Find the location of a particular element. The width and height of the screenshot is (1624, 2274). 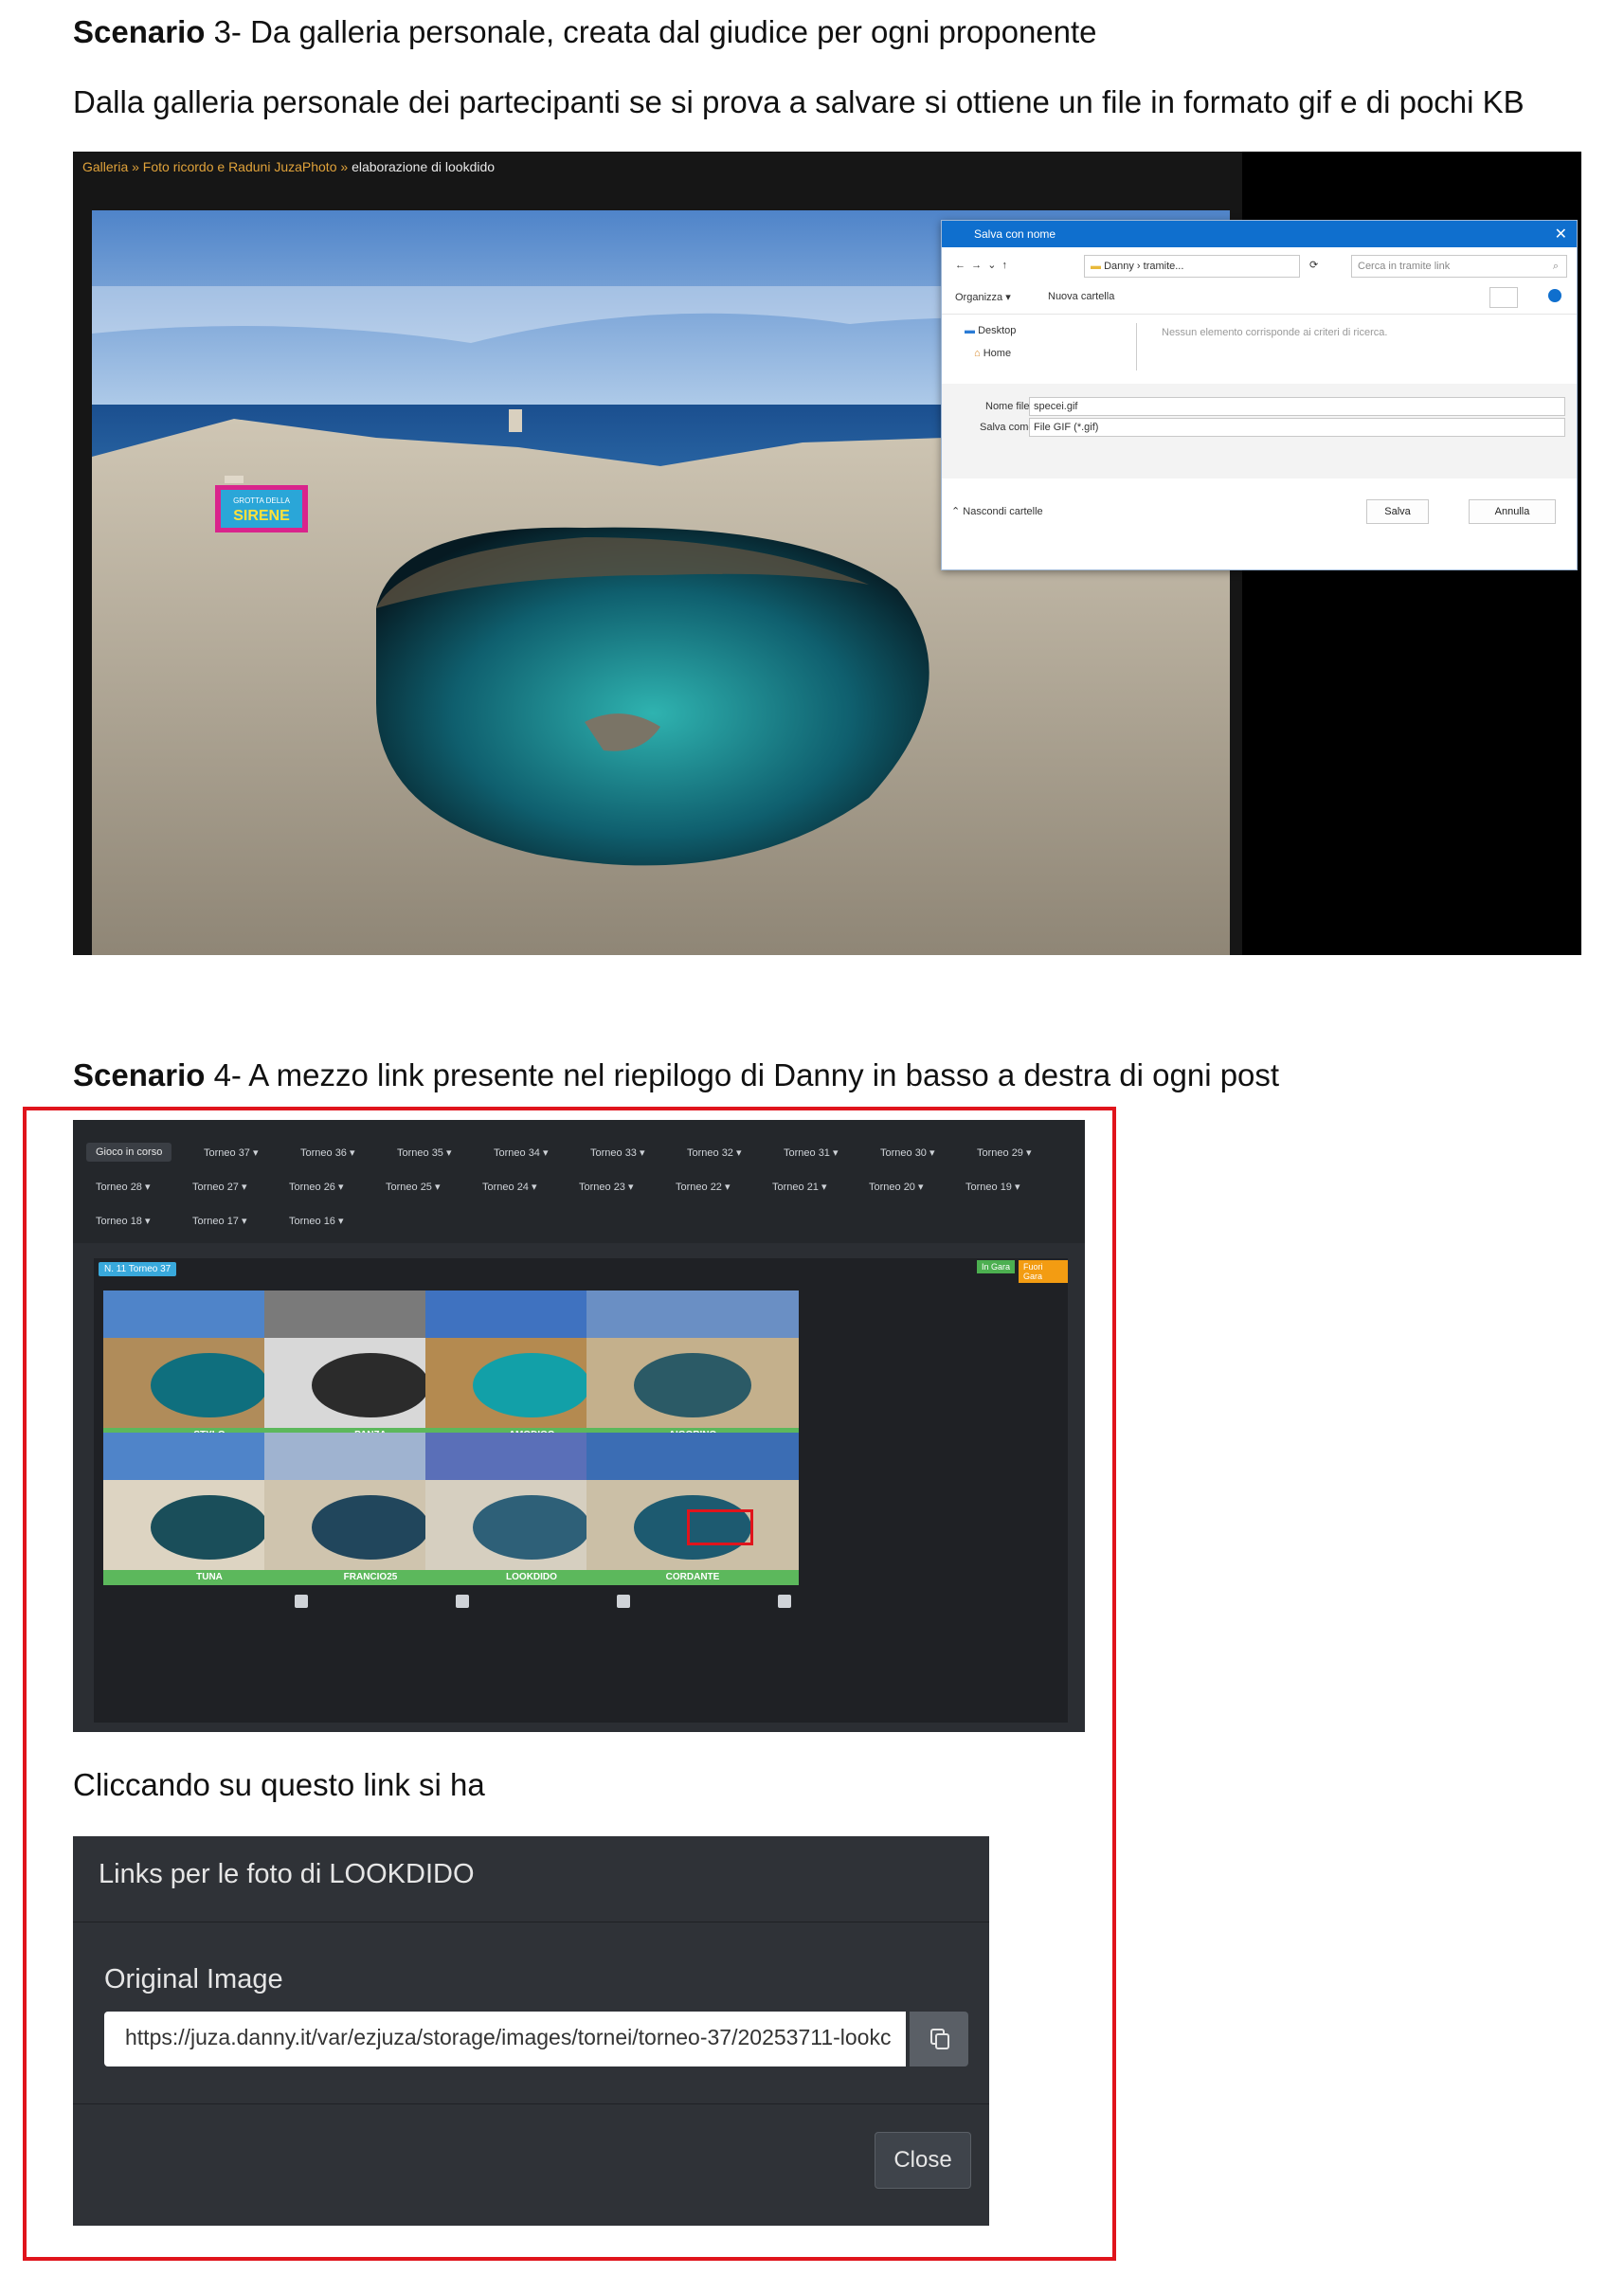

tab-torneo: Torneo 26 ▾ is located at coordinates (316, 1187).